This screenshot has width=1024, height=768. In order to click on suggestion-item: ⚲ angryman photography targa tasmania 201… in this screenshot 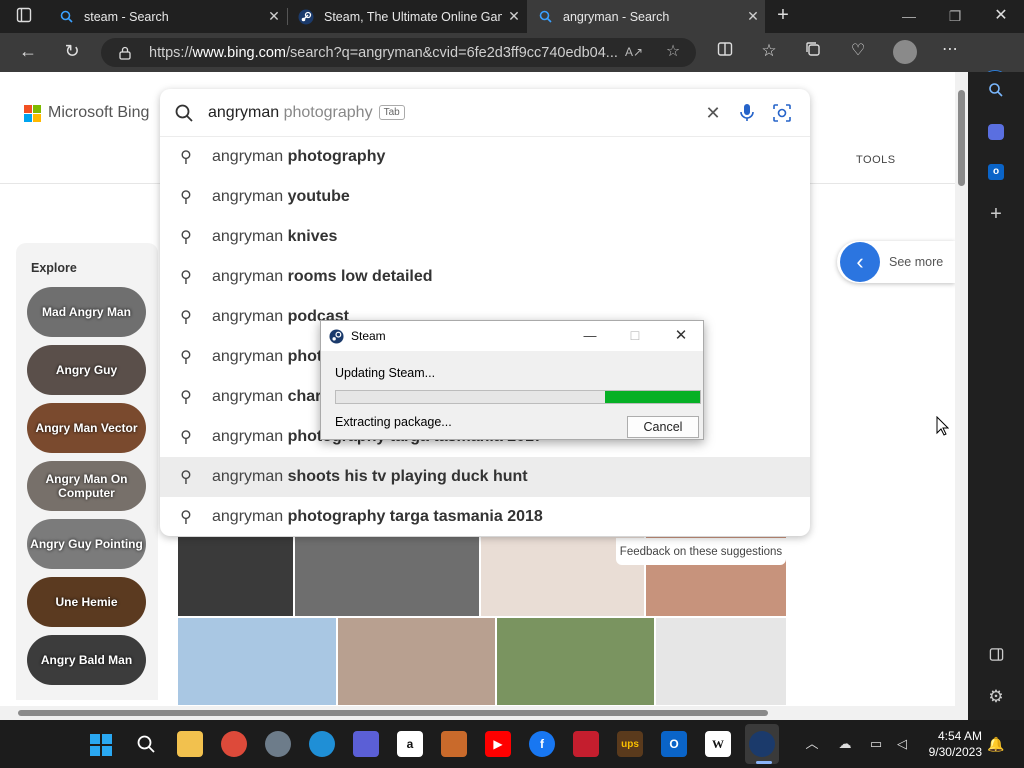, I will do `click(485, 517)`.